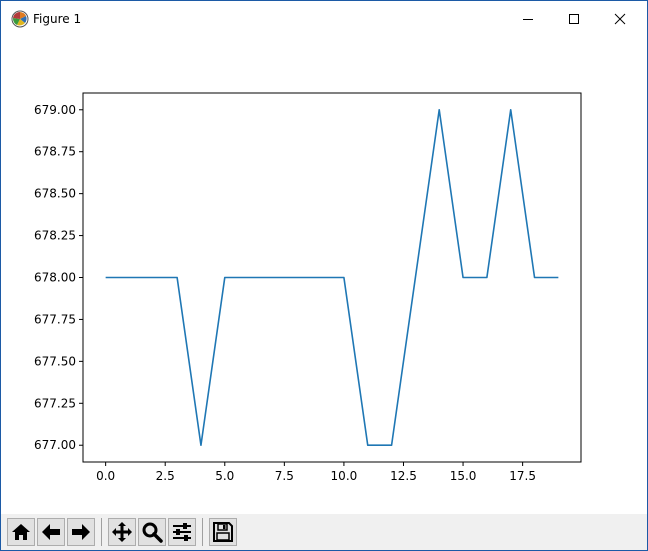 This screenshot has width=648, height=551. What do you see at coordinates (284, 476) in the screenshot?
I see `x-tick-label: 7.5` at bounding box center [284, 476].